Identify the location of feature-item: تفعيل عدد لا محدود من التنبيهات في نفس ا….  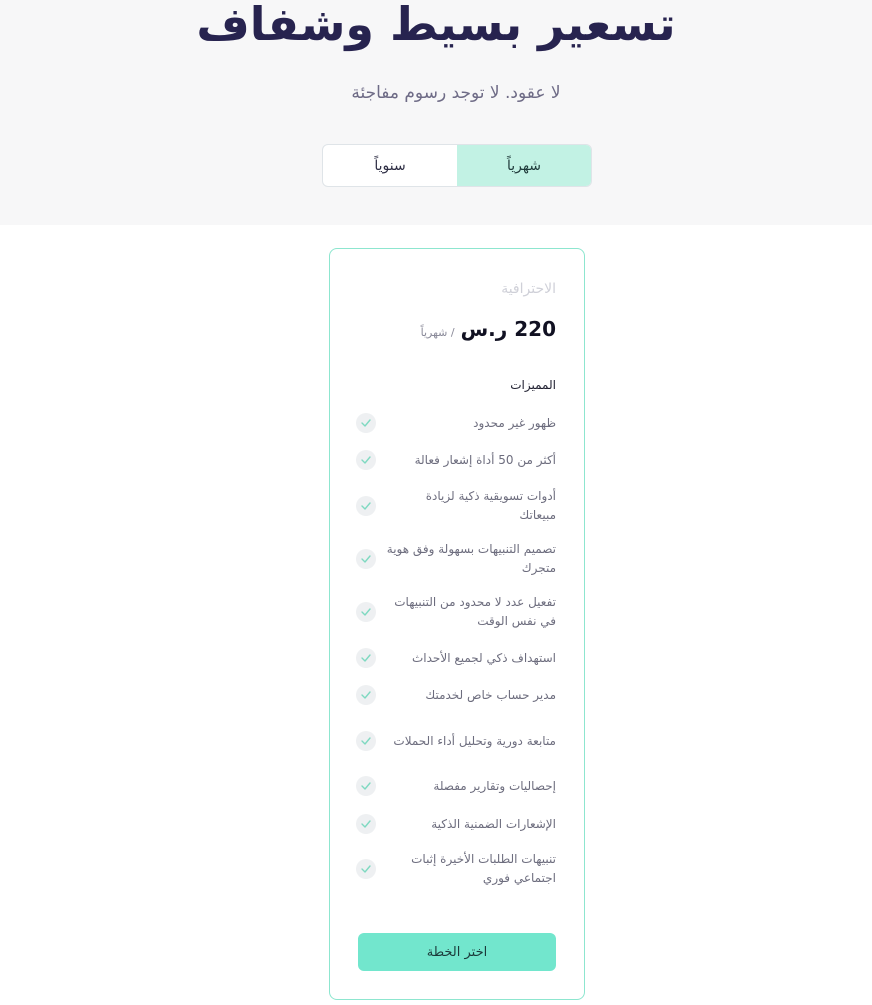
(456, 612).